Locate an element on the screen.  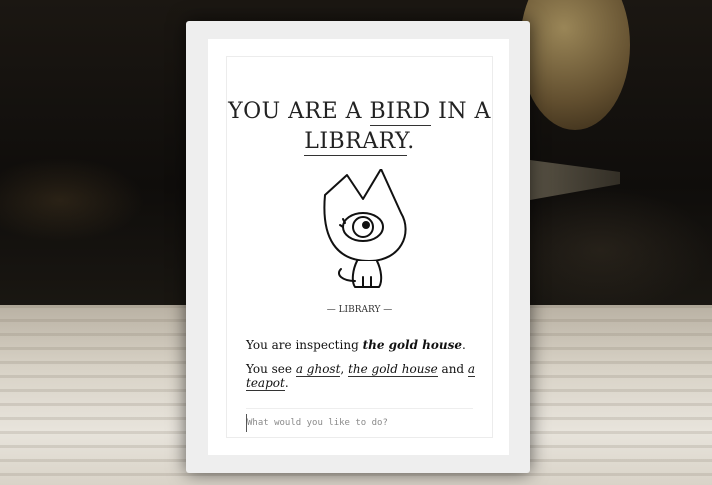
game-title: YOU ARE A BIRD IN A LIBRARY. is located at coordinates (359, 127).